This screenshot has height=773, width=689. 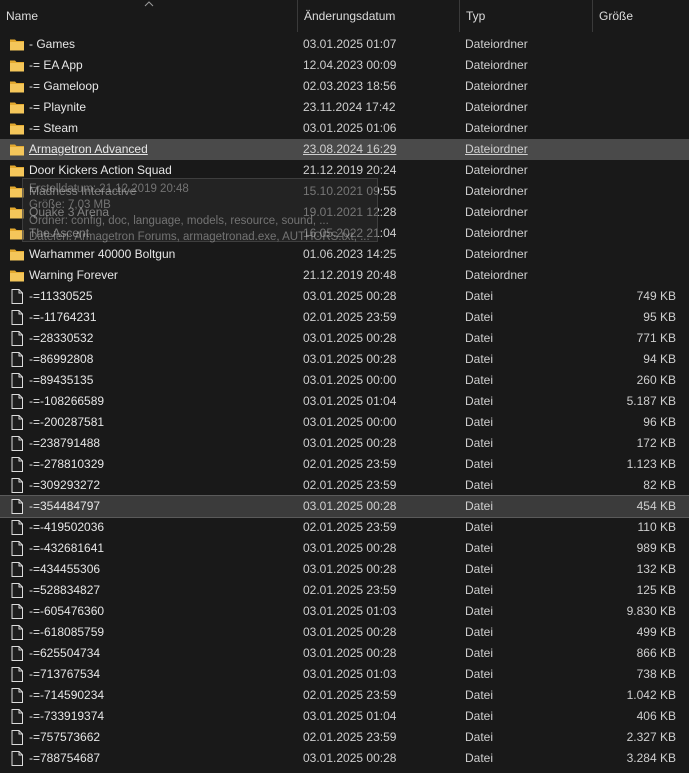 I want to click on column-header-date: Änderungsdatum, so click(x=378, y=16).